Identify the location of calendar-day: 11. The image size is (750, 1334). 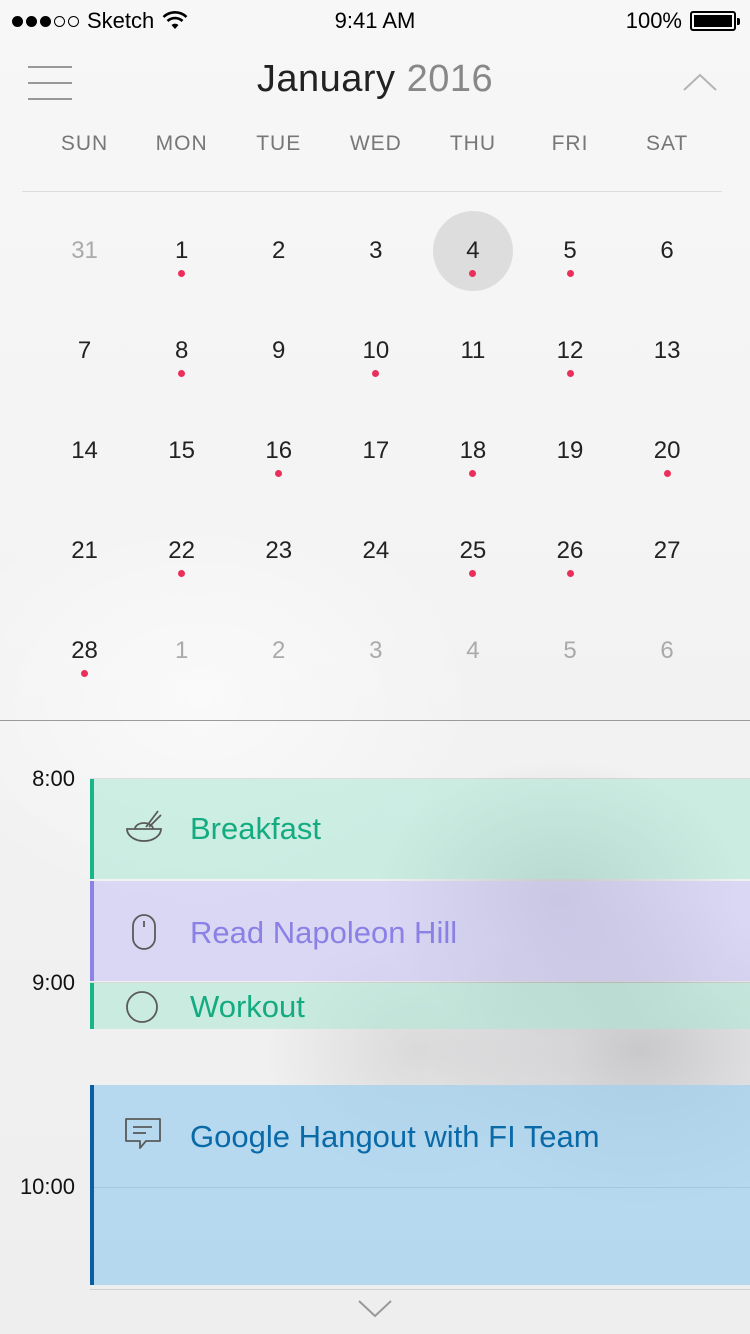
(472, 350).